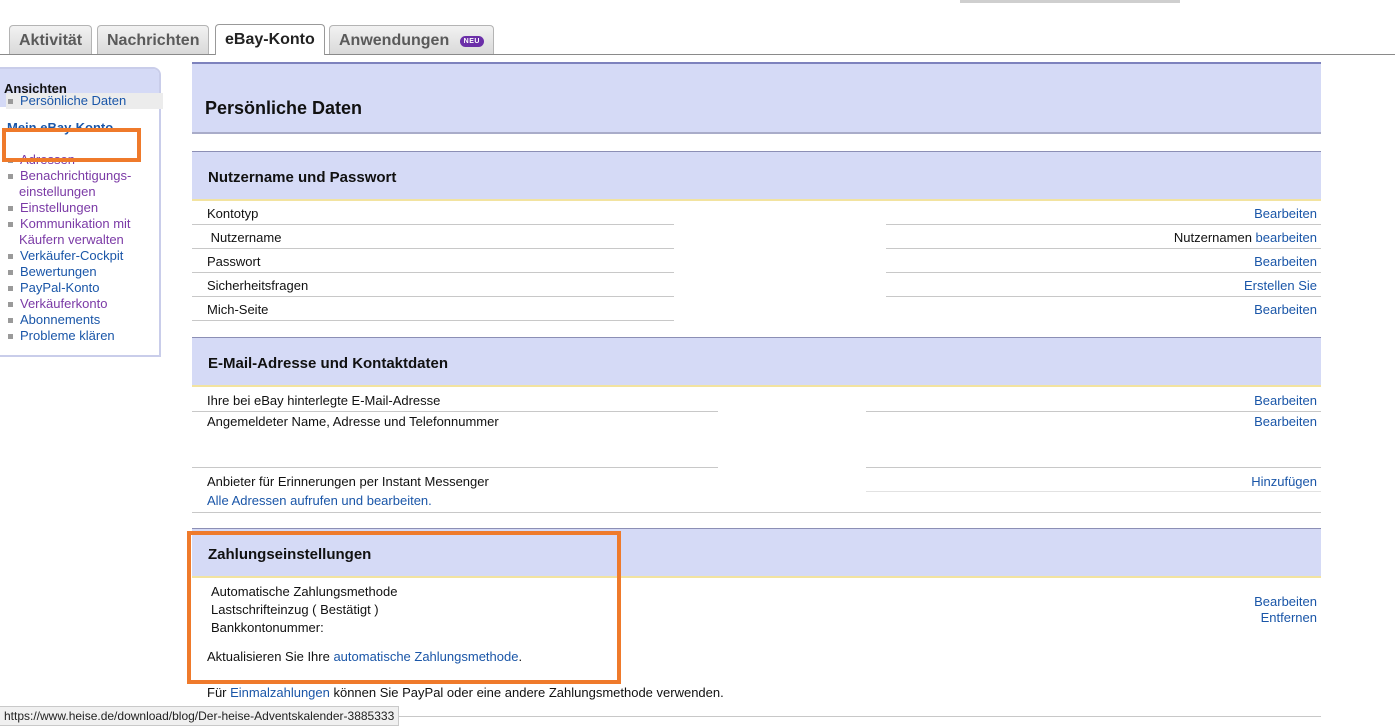  I want to click on page-header: Persönliche Daten, so click(756, 98).